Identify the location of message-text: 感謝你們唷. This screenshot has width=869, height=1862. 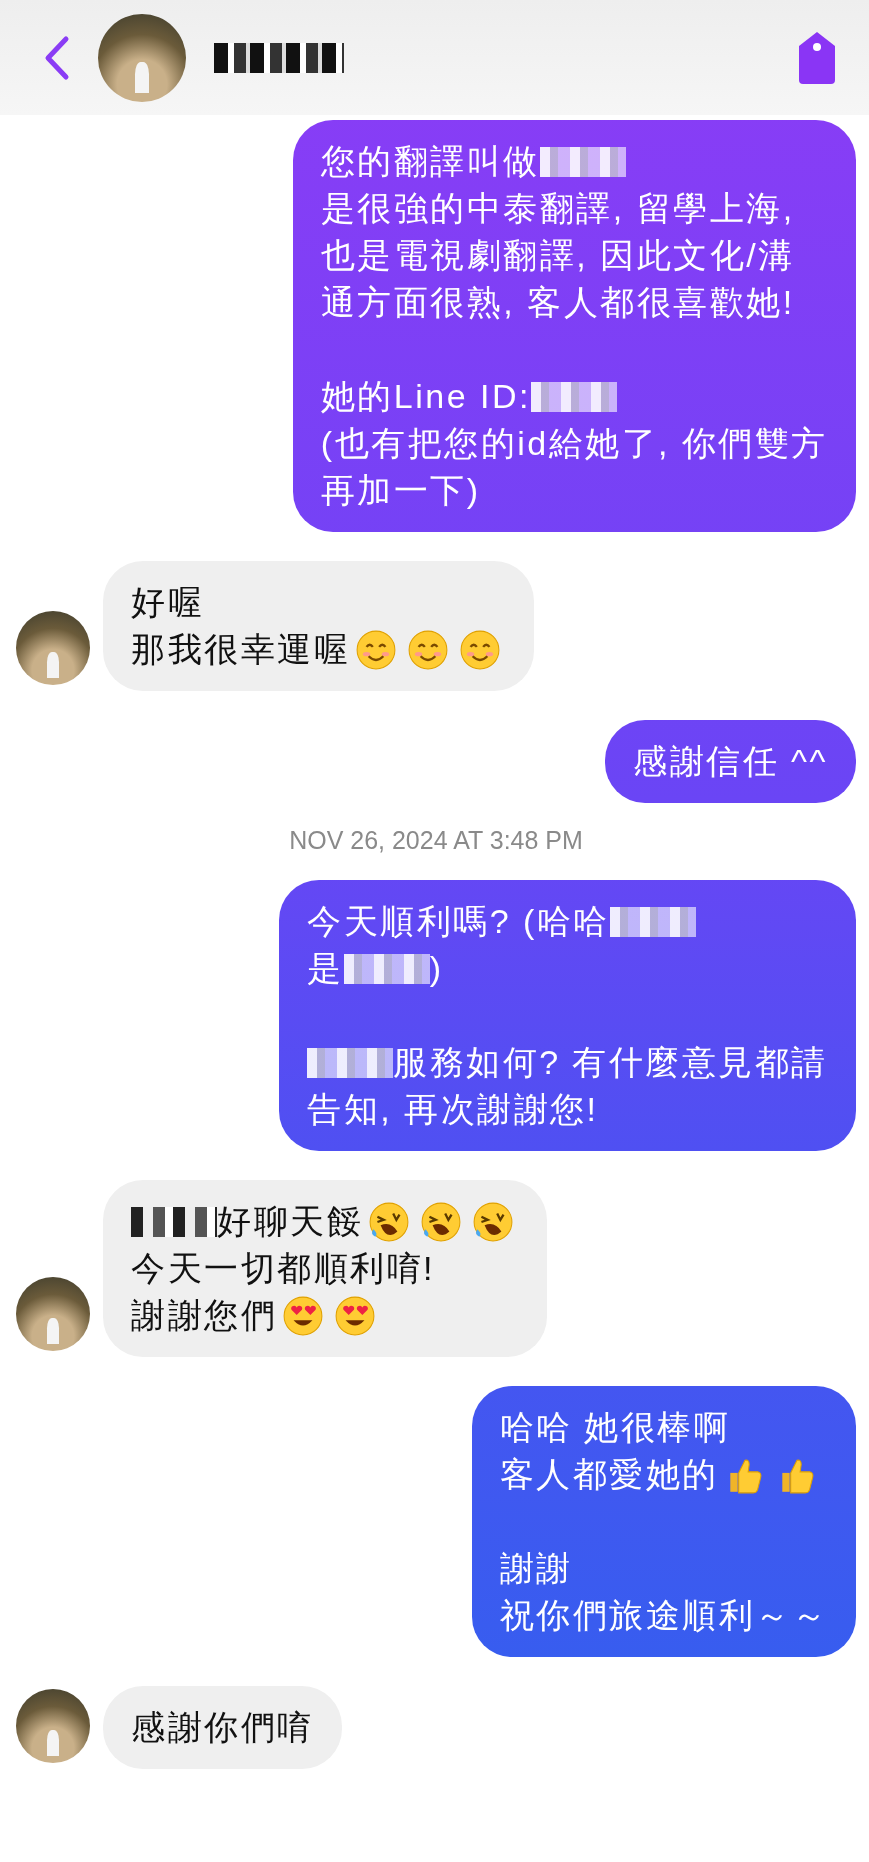
(222, 1727).